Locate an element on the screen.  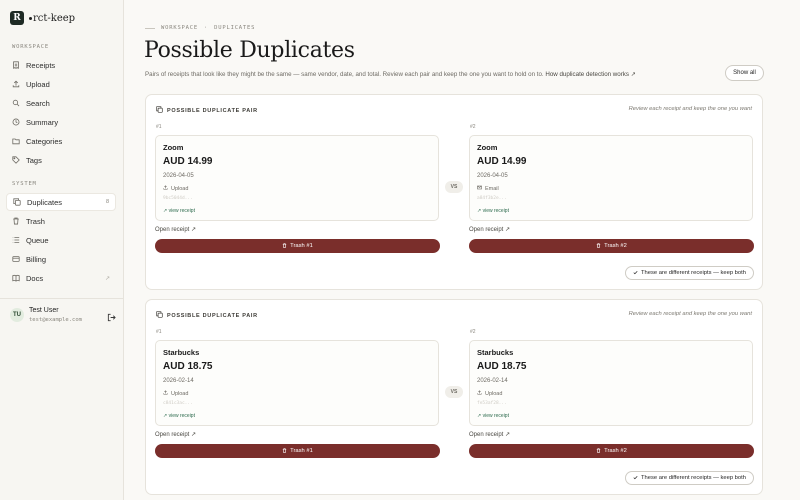
sidebar-item-label: Queue is located at coordinates (37, 240).